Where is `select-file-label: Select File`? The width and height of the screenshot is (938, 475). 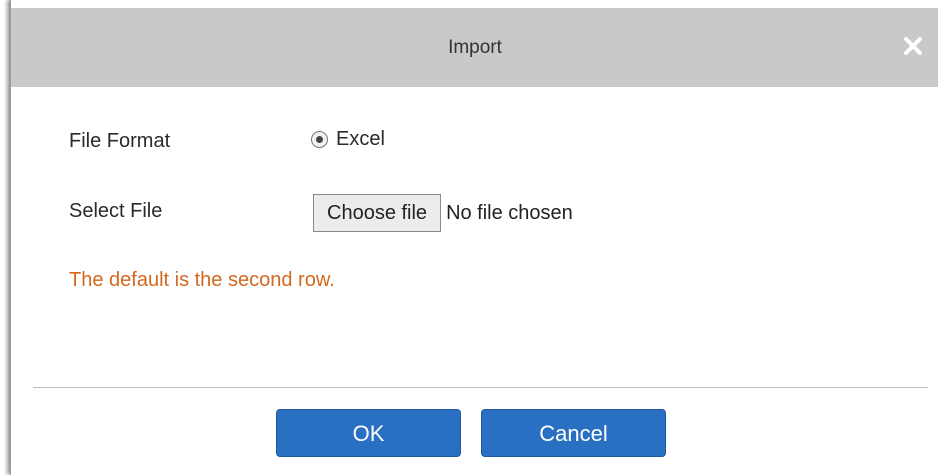 select-file-label: Select File is located at coordinates (116, 211).